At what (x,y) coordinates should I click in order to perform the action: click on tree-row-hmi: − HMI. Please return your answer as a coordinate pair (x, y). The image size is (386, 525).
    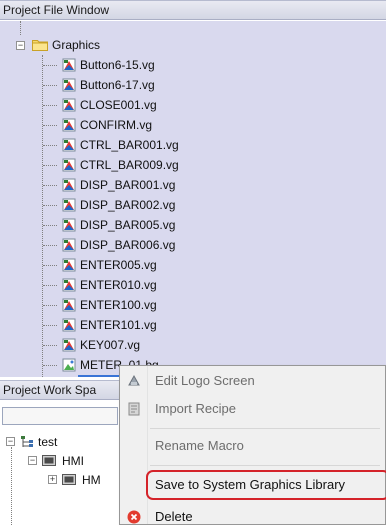
    Looking at the image, I should click on (60, 461).